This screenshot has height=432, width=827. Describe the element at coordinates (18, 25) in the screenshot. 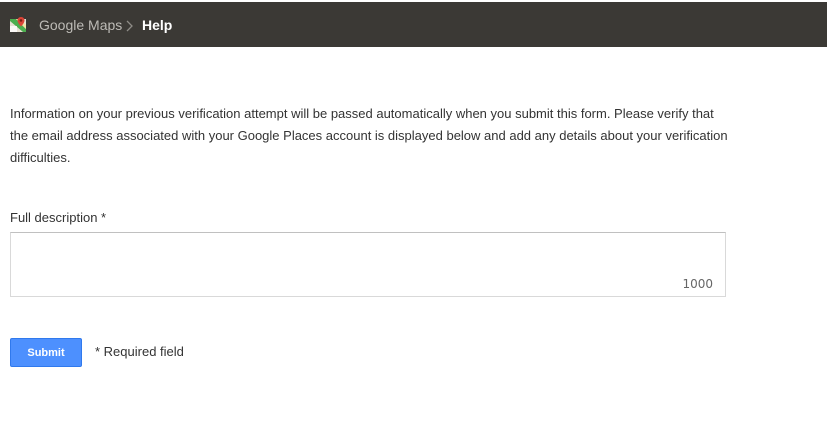

I see `google-maps-logo-icon` at that location.